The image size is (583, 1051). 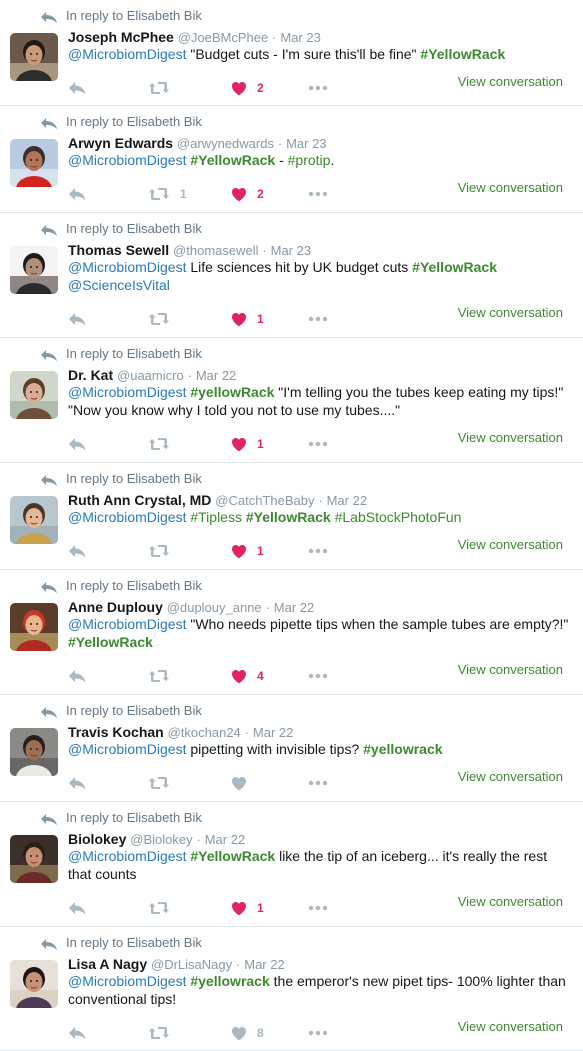 I want to click on like-button: 4, so click(x=247, y=676).